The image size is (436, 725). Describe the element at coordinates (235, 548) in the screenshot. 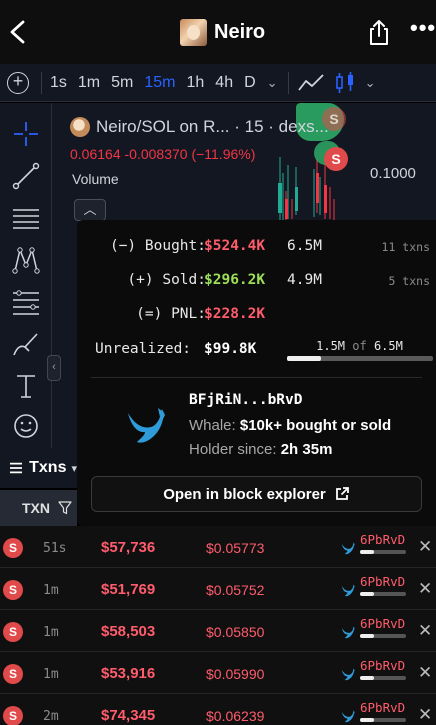

I see `txn-price: $0.05773` at that location.